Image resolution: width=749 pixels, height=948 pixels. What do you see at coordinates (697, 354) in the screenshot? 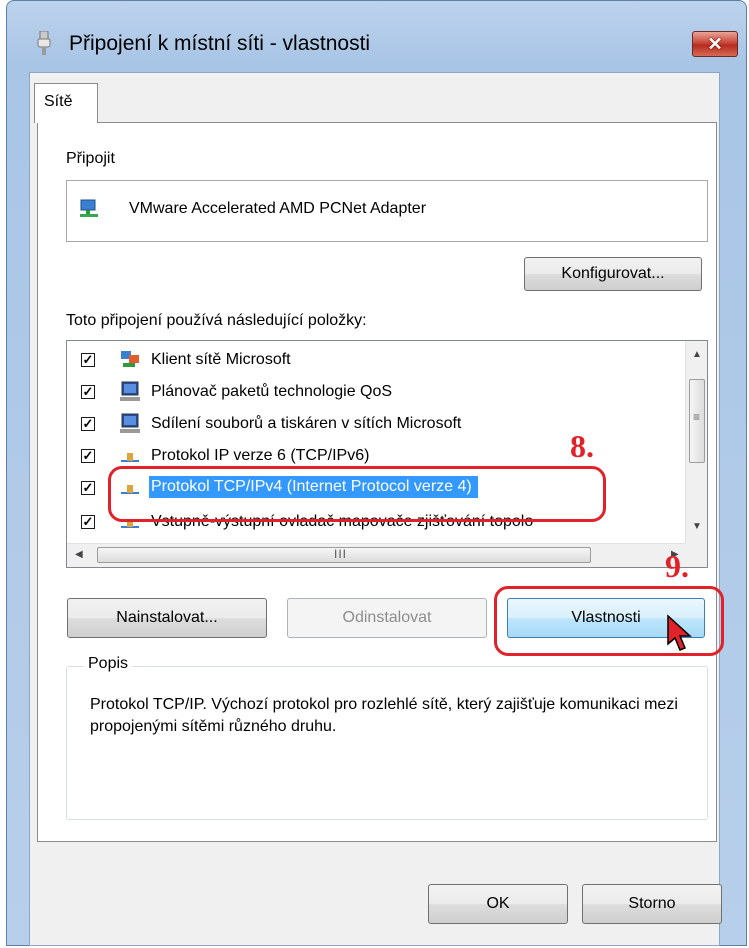
I see `scroll-up-icon: ▲` at bounding box center [697, 354].